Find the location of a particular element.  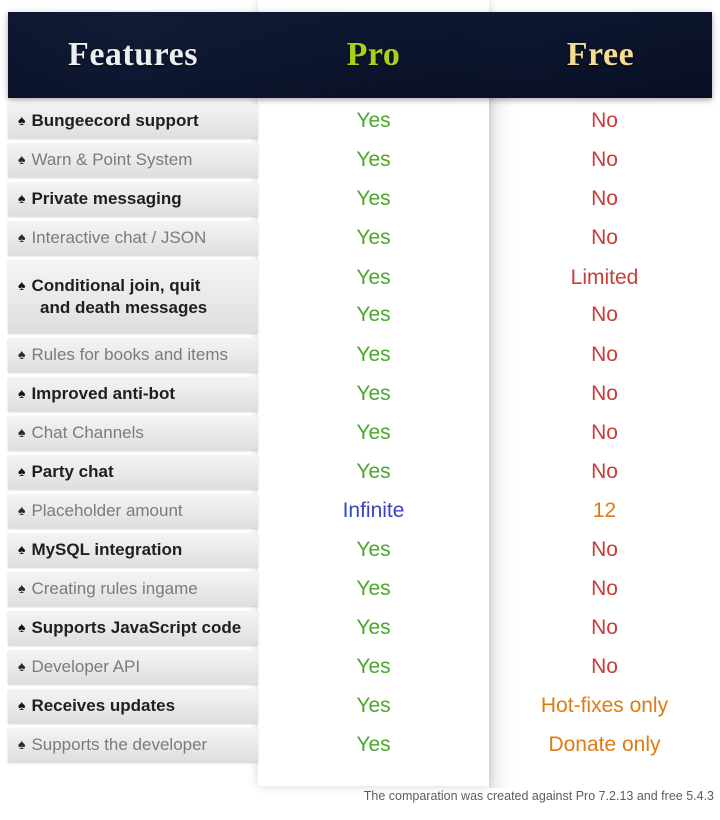

feature-label: Party chat is located at coordinates (72, 472).